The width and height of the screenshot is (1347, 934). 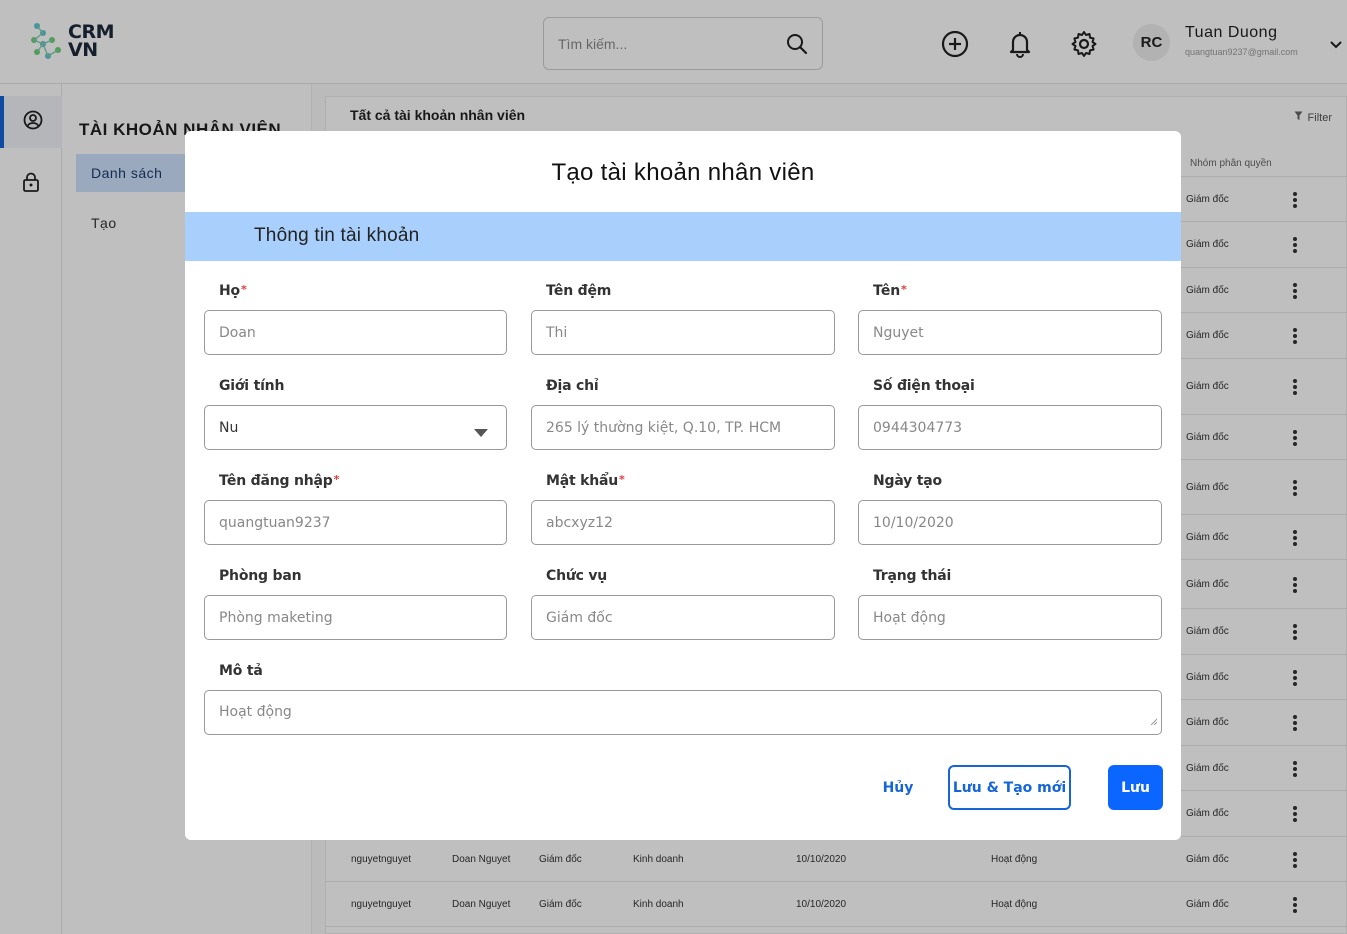 I want to click on created-date-input, so click(x=1008, y=522).